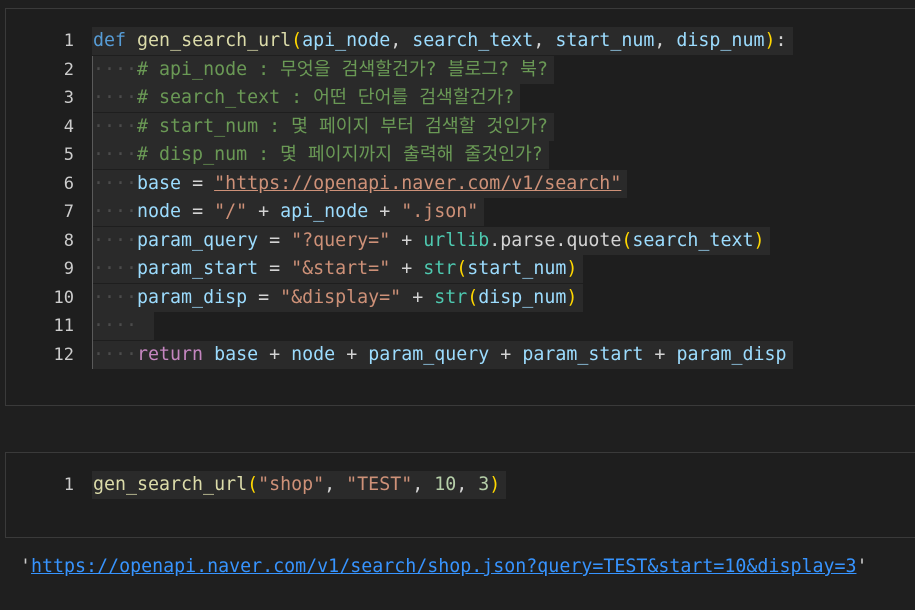 This screenshot has width=915, height=610. Describe the element at coordinates (451, 297) in the screenshot. I see `code-token: str` at that location.